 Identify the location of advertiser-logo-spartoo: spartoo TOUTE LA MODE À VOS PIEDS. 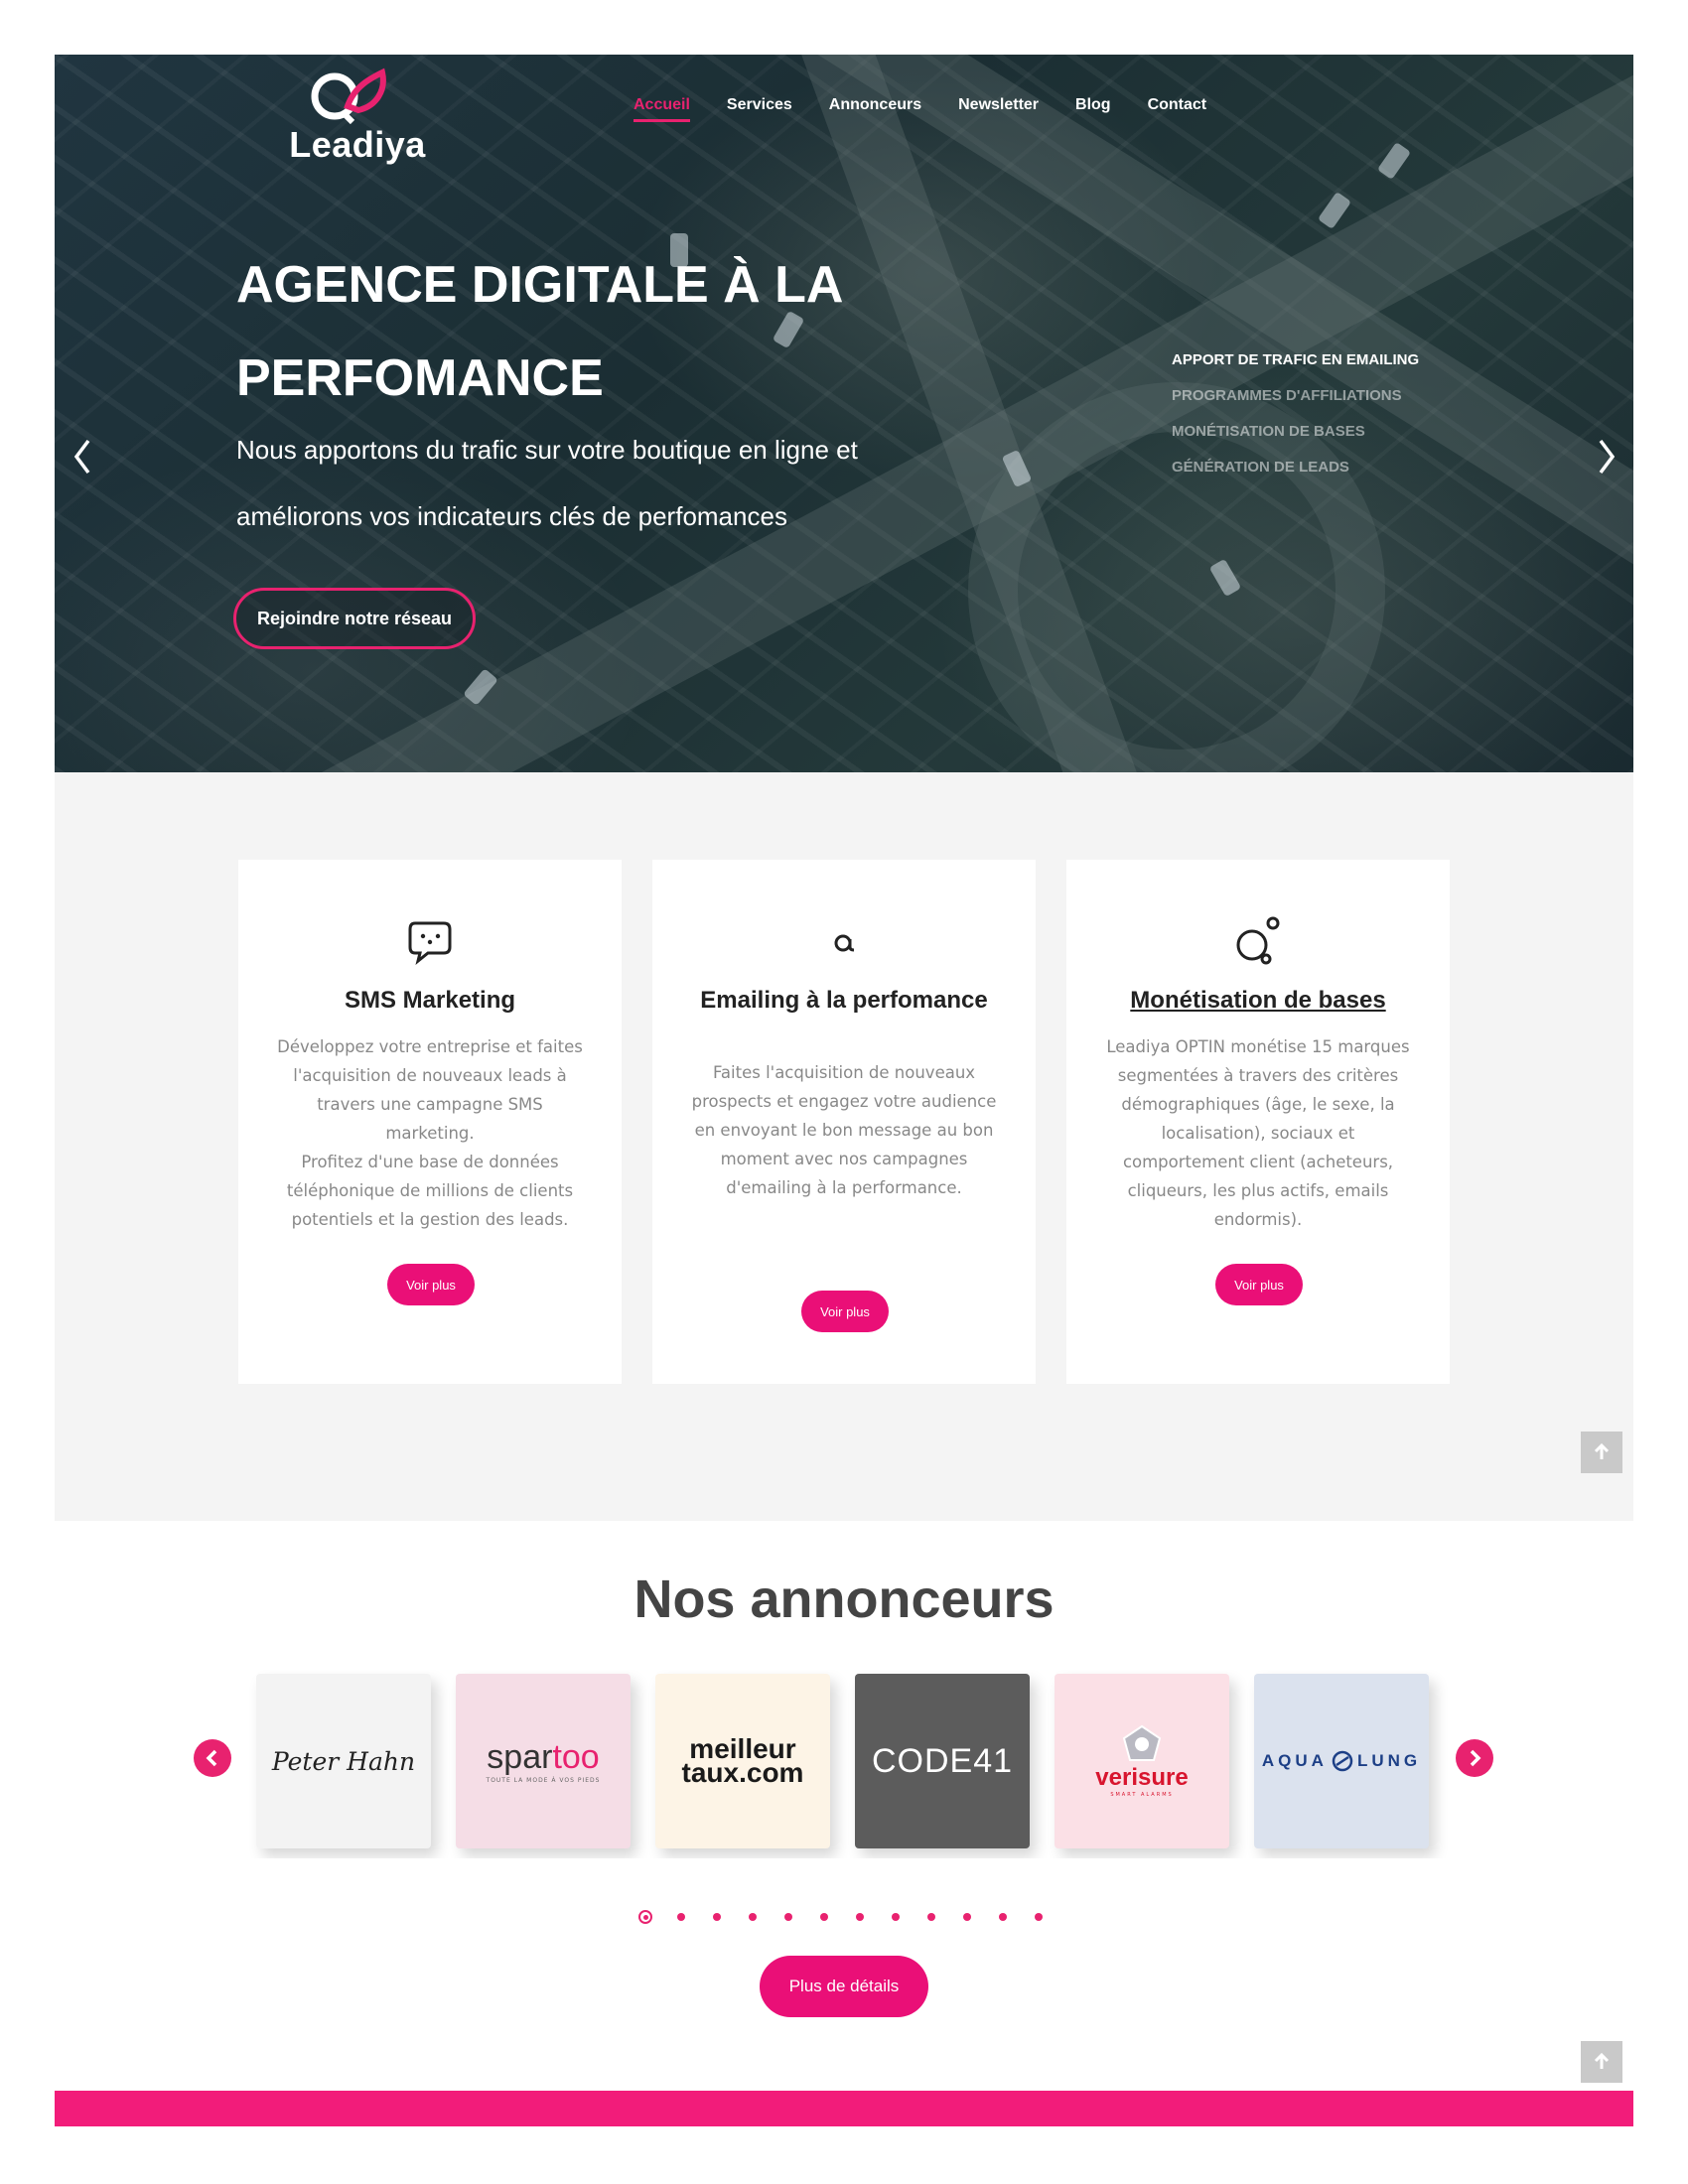
(543, 1761).